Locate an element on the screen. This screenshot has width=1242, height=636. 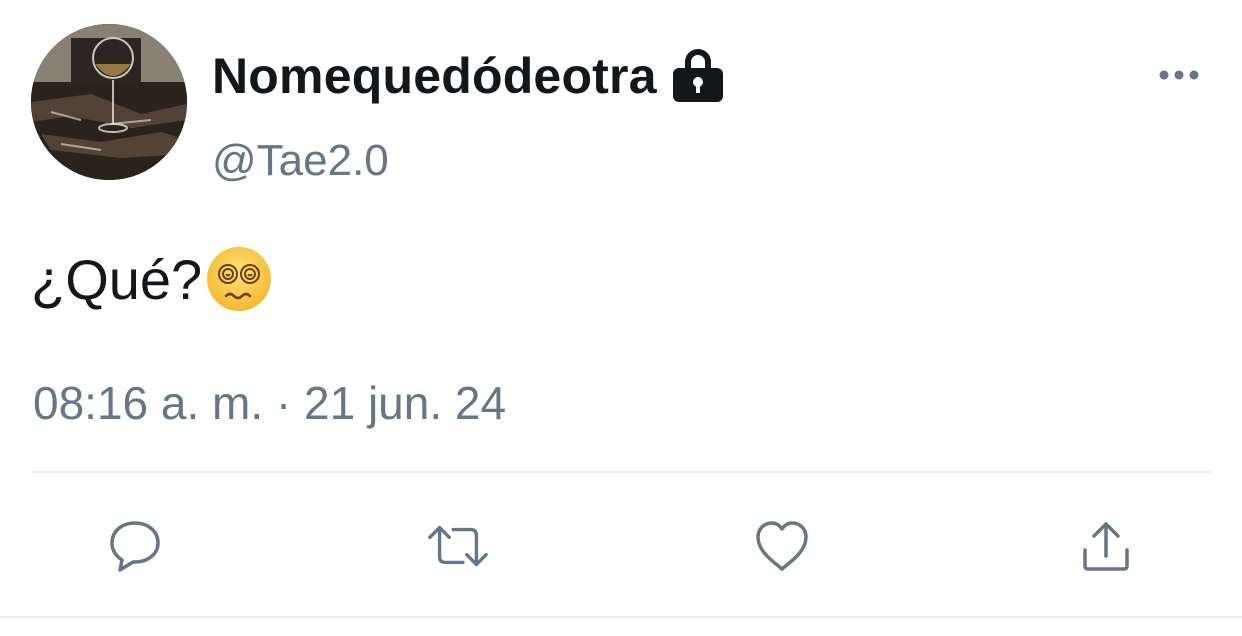
more-icon is located at coordinates (1179, 75).